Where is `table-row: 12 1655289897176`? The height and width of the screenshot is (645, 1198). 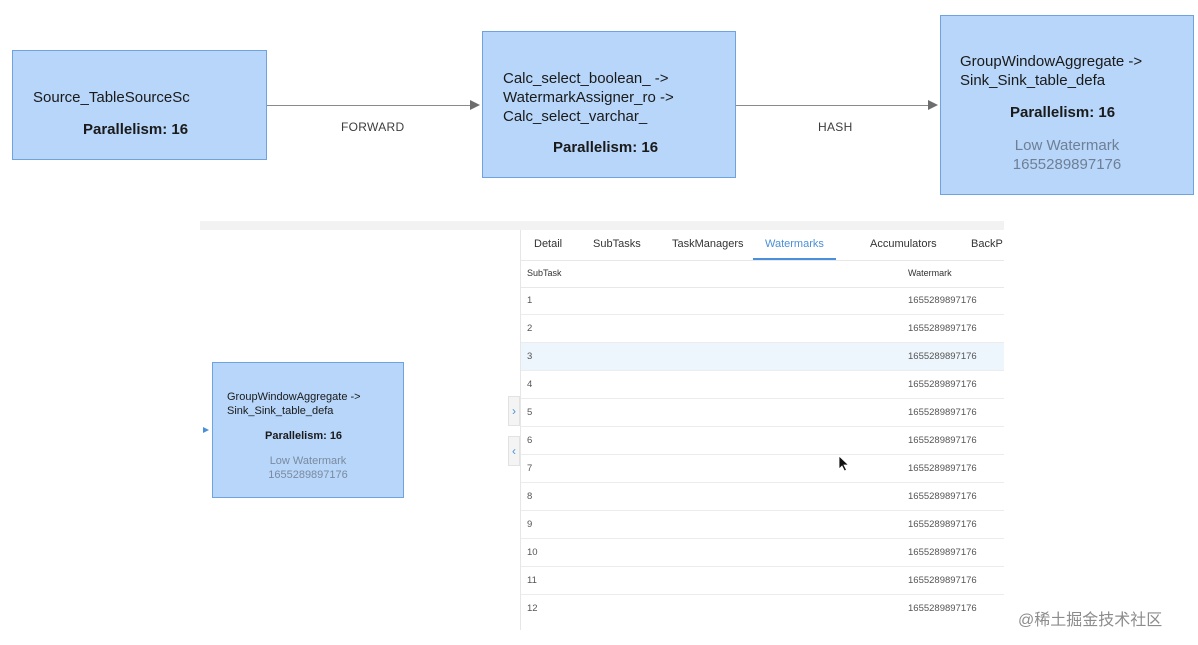 table-row: 12 1655289897176 is located at coordinates (762, 609).